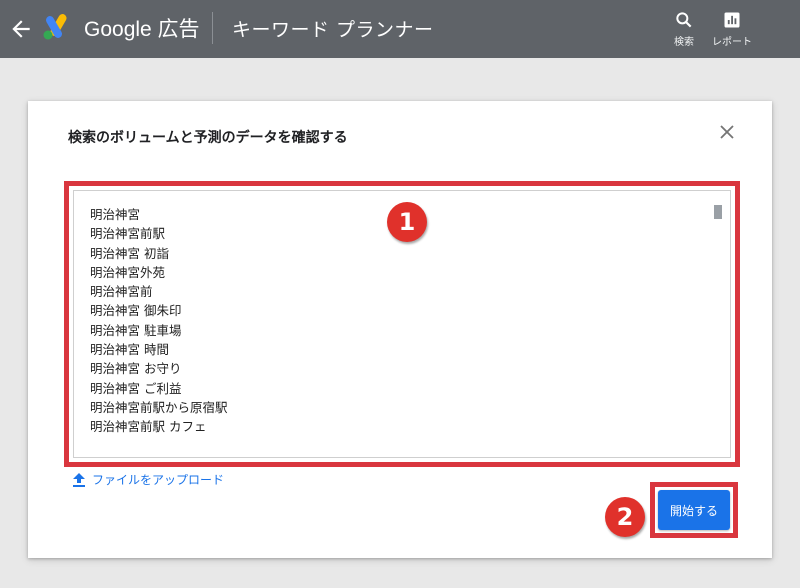  Describe the element at coordinates (128, 234) in the screenshot. I see `keyword-line: 明治神宮前駅` at that location.